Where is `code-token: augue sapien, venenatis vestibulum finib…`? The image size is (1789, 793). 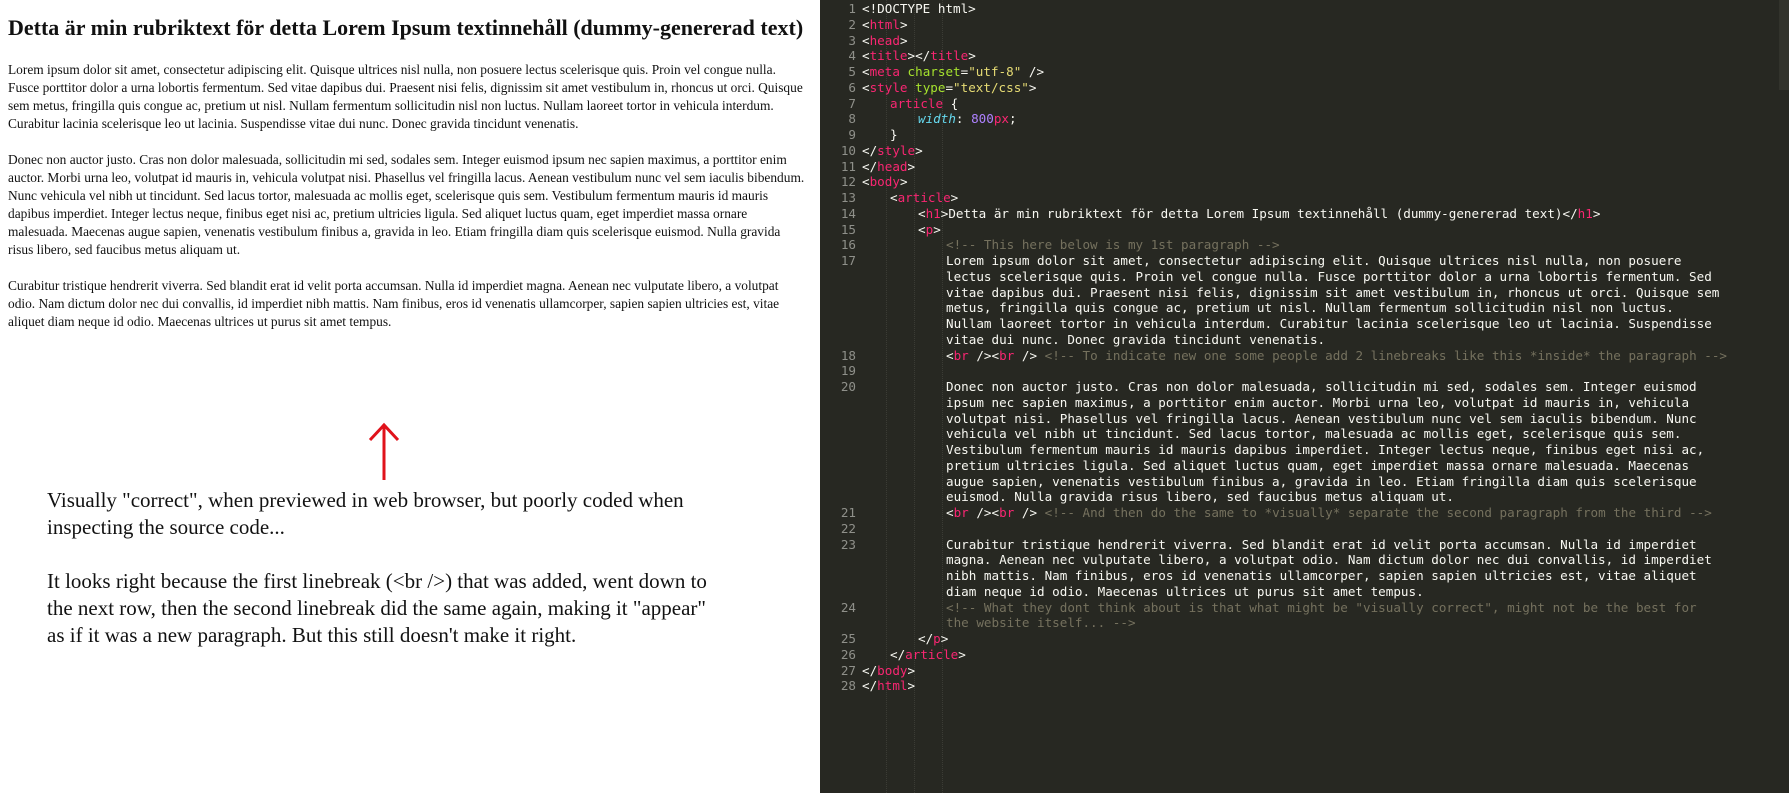 code-token: augue sapien, venenatis vestibulum finib… is located at coordinates (1321, 481).